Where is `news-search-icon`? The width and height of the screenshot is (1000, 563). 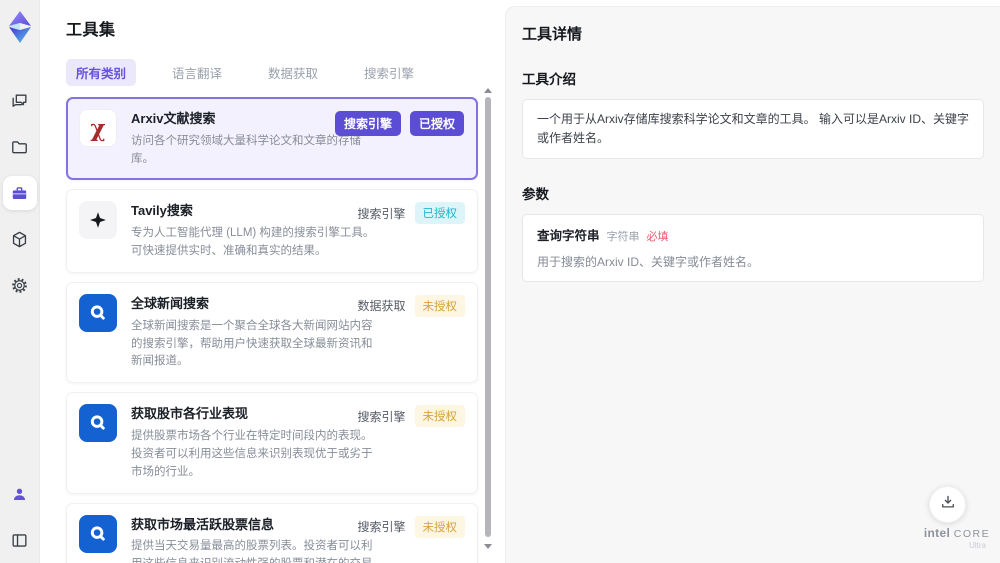
news-search-icon is located at coordinates (97, 312).